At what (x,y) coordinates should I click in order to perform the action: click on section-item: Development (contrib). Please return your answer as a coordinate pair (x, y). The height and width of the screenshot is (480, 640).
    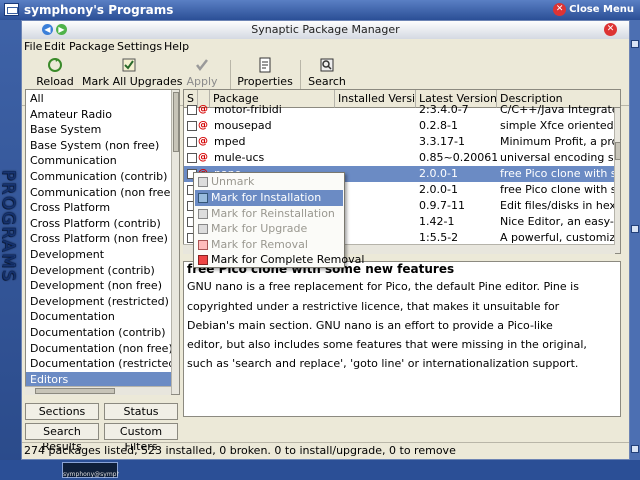
    Looking at the image, I should click on (98, 271).